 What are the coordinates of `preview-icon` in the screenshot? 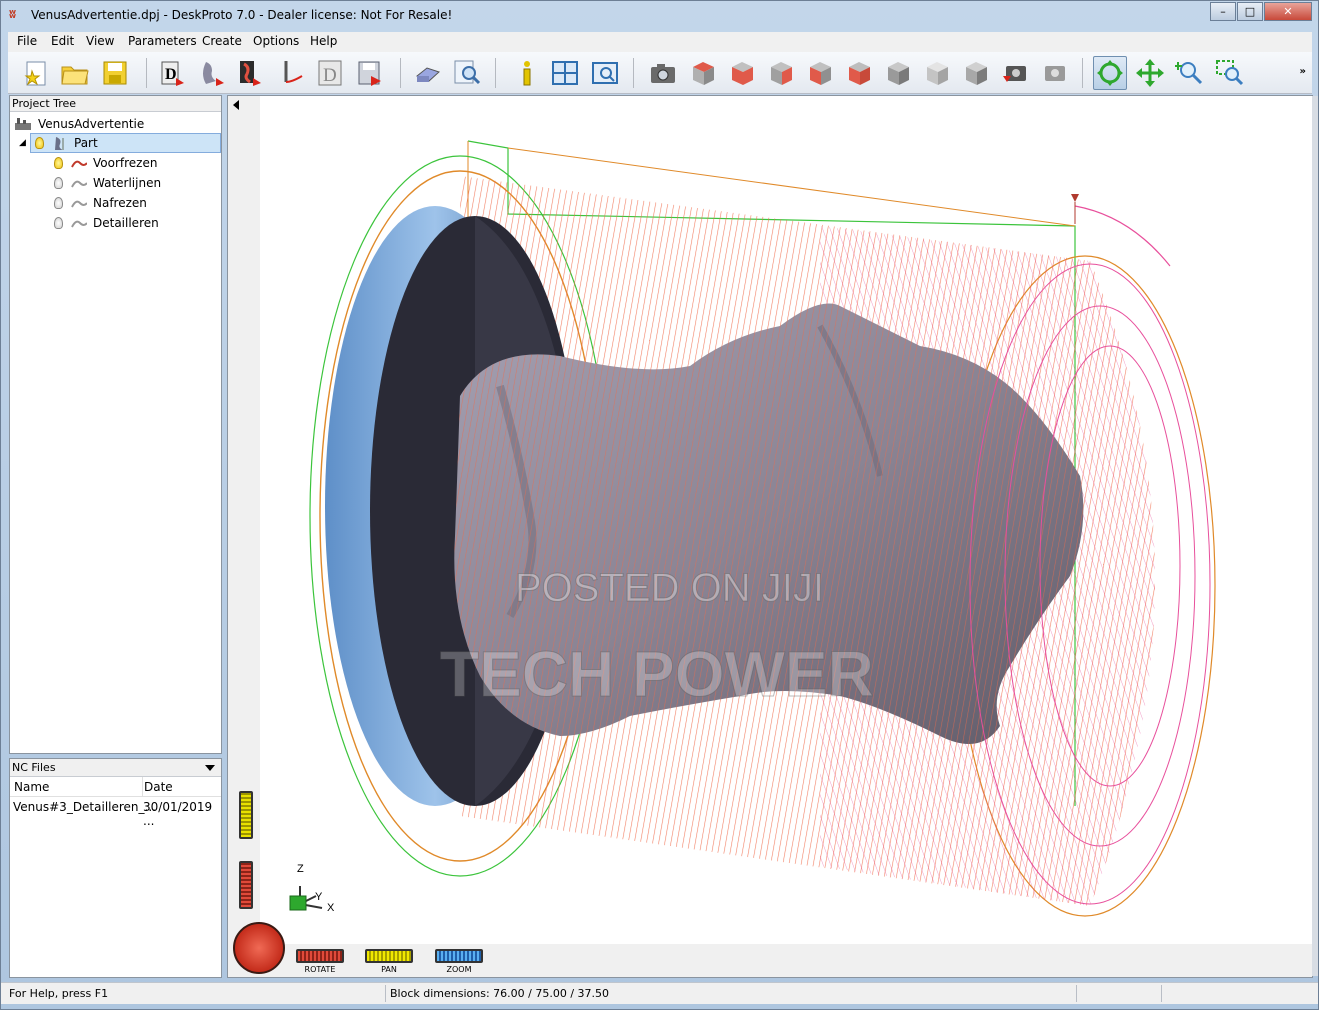 It's located at (467, 73).